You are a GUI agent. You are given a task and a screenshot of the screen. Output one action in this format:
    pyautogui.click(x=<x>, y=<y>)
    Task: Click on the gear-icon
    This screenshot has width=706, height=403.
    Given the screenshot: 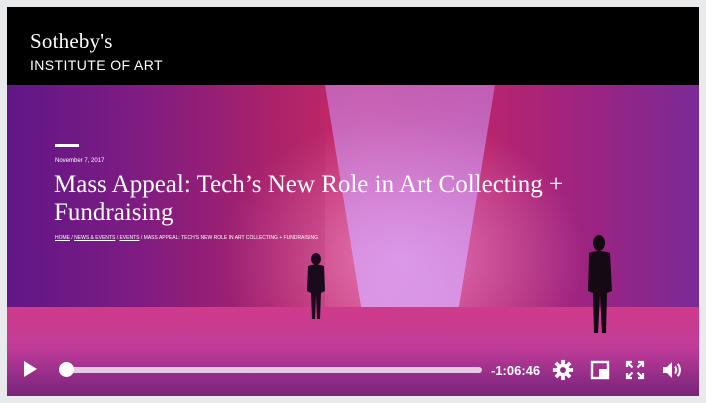 What is the action you would take?
    pyautogui.click(x=563, y=370)
    